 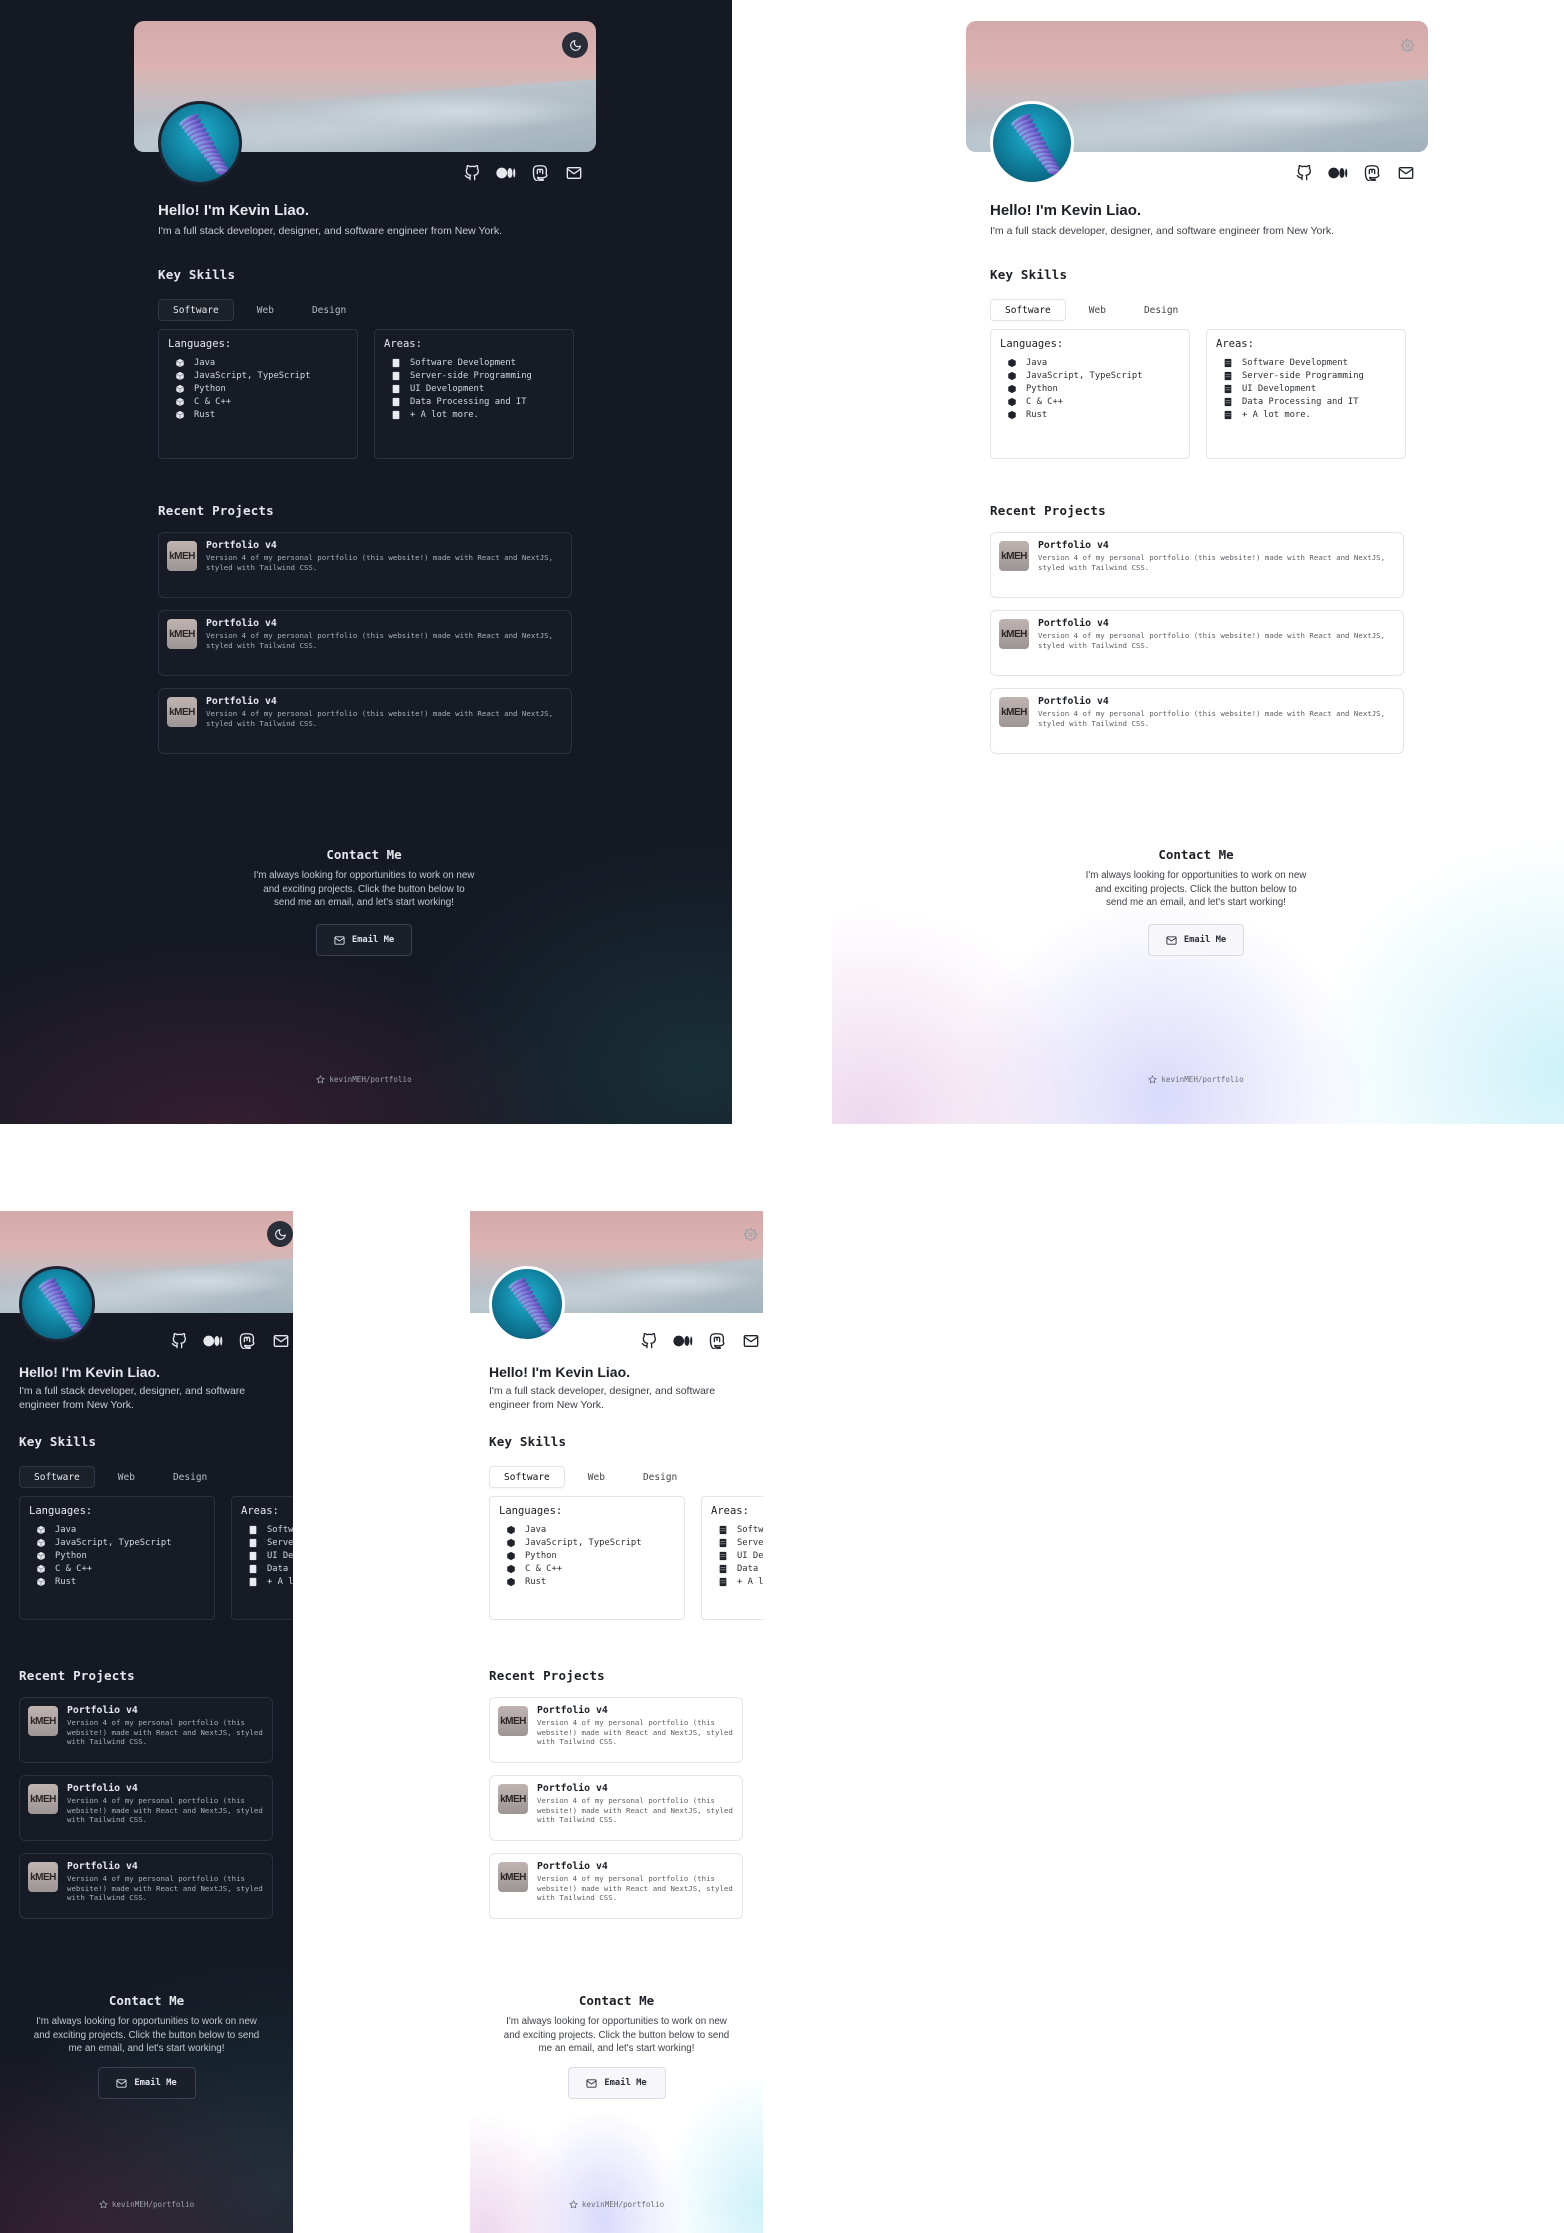 I want to click on social-links, so click(x=700, y=1341).